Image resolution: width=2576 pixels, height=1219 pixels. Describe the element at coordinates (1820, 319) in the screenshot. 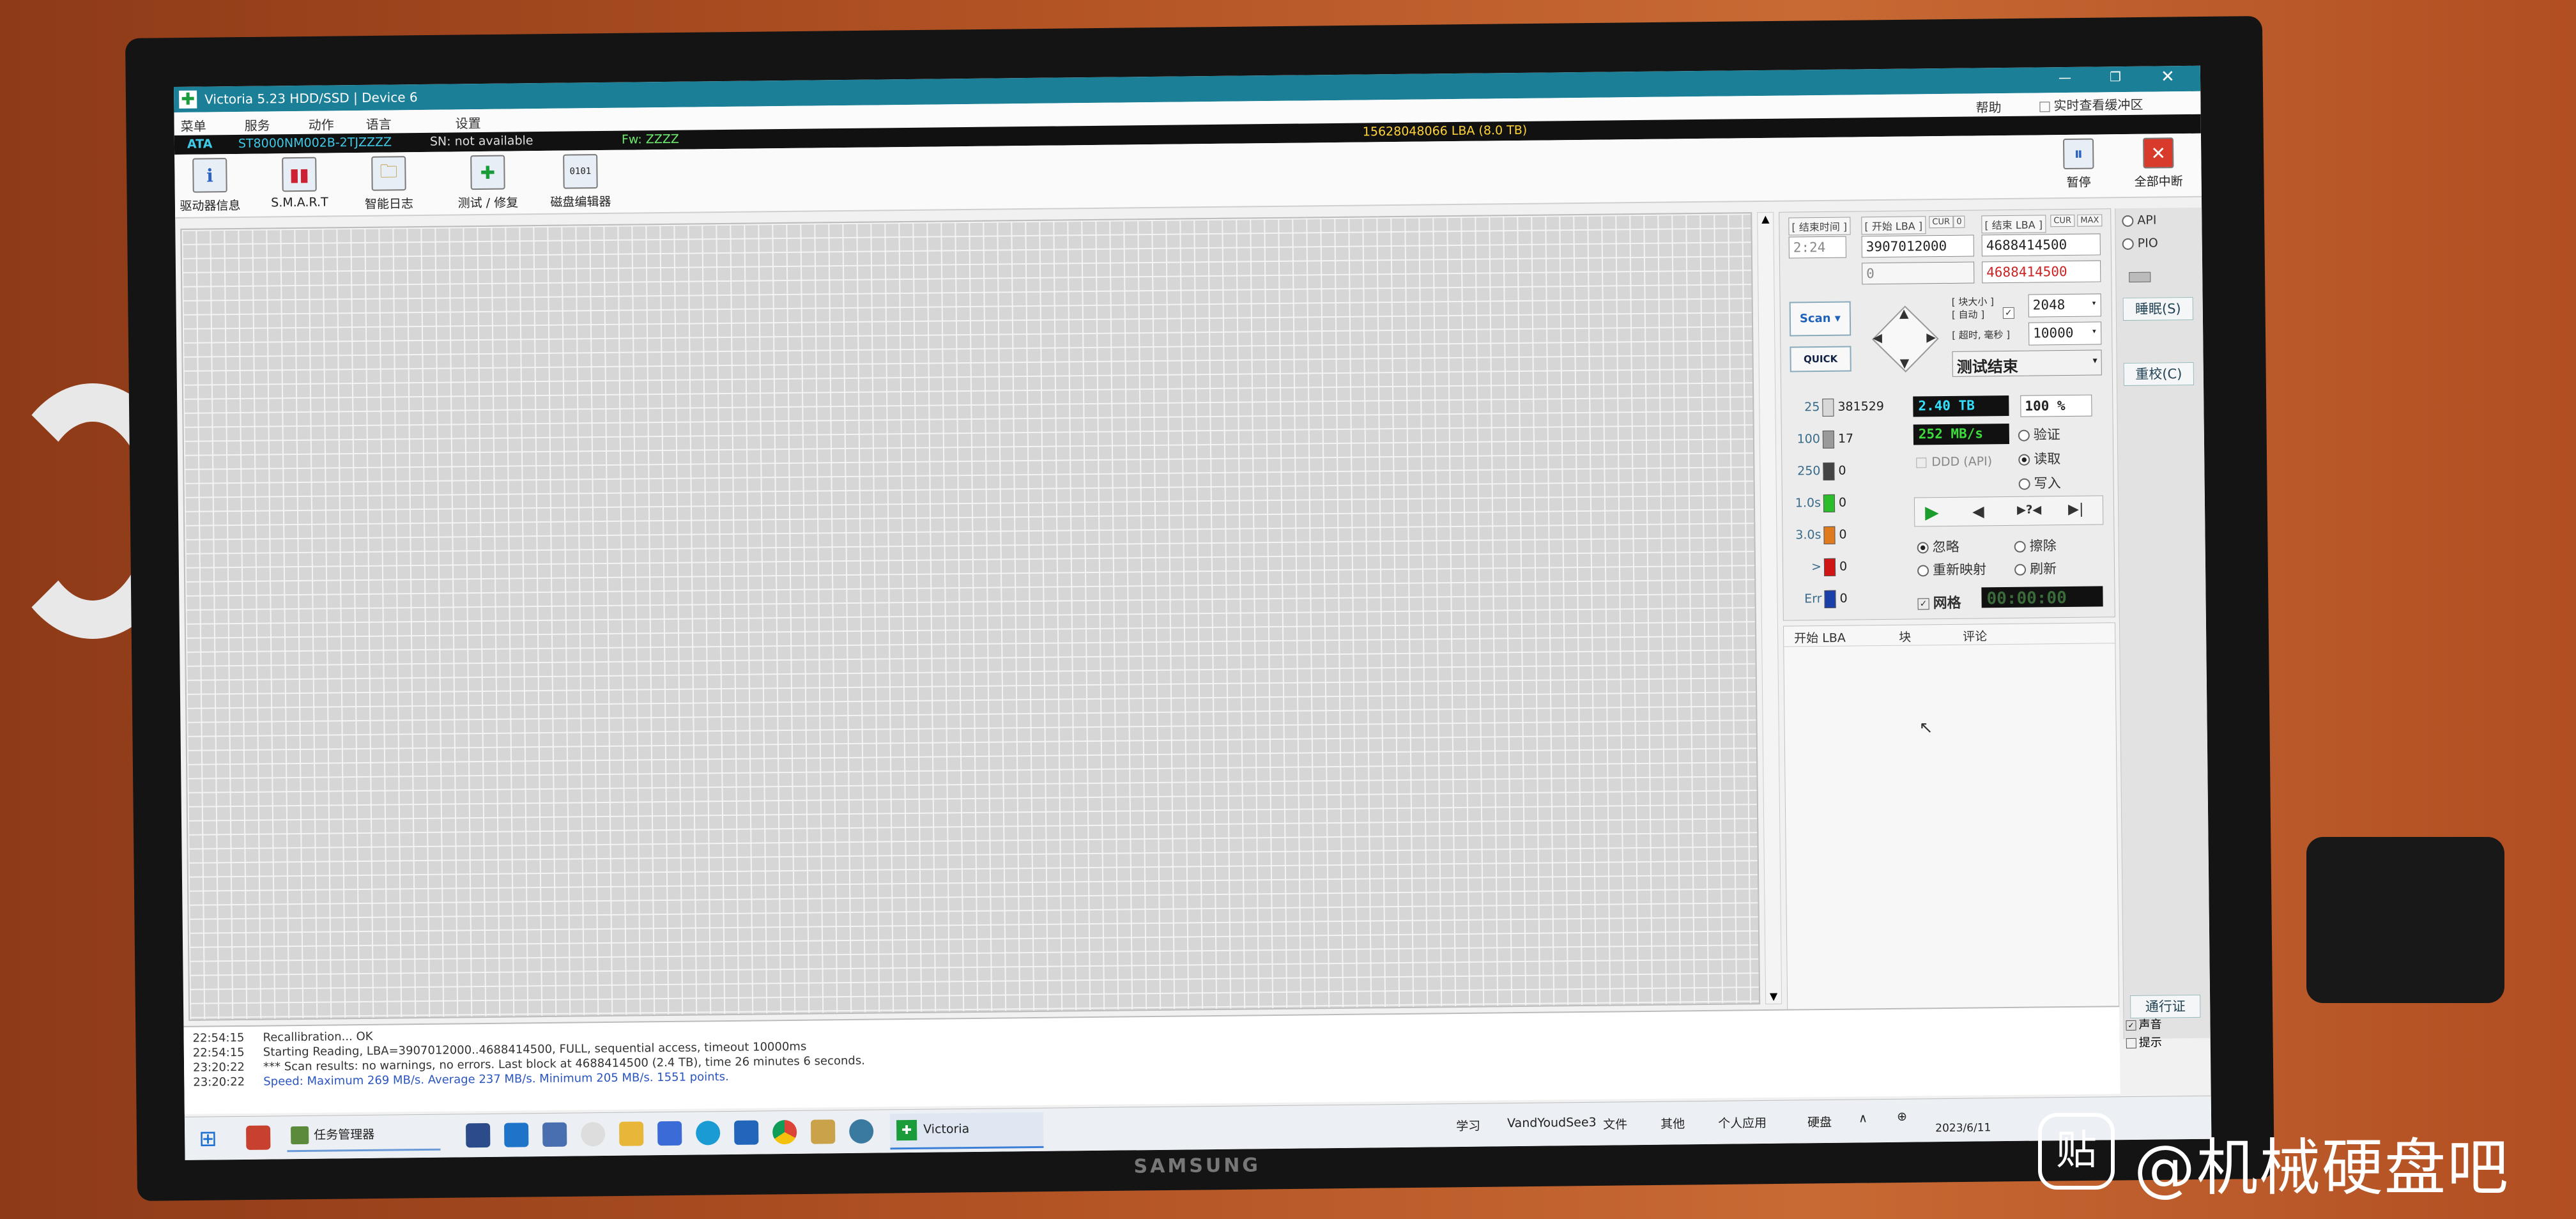

I see `scan-button: Scan ▾` at that location.